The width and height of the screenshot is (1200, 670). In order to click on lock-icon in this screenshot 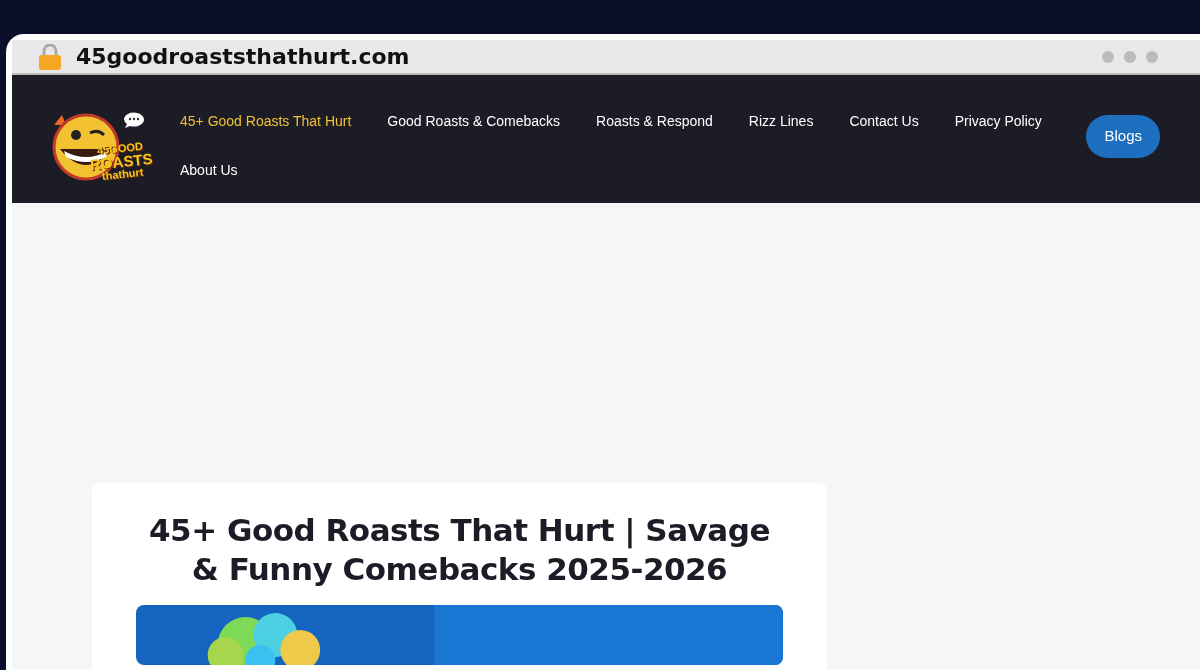, I will do `click(50, 56)`.